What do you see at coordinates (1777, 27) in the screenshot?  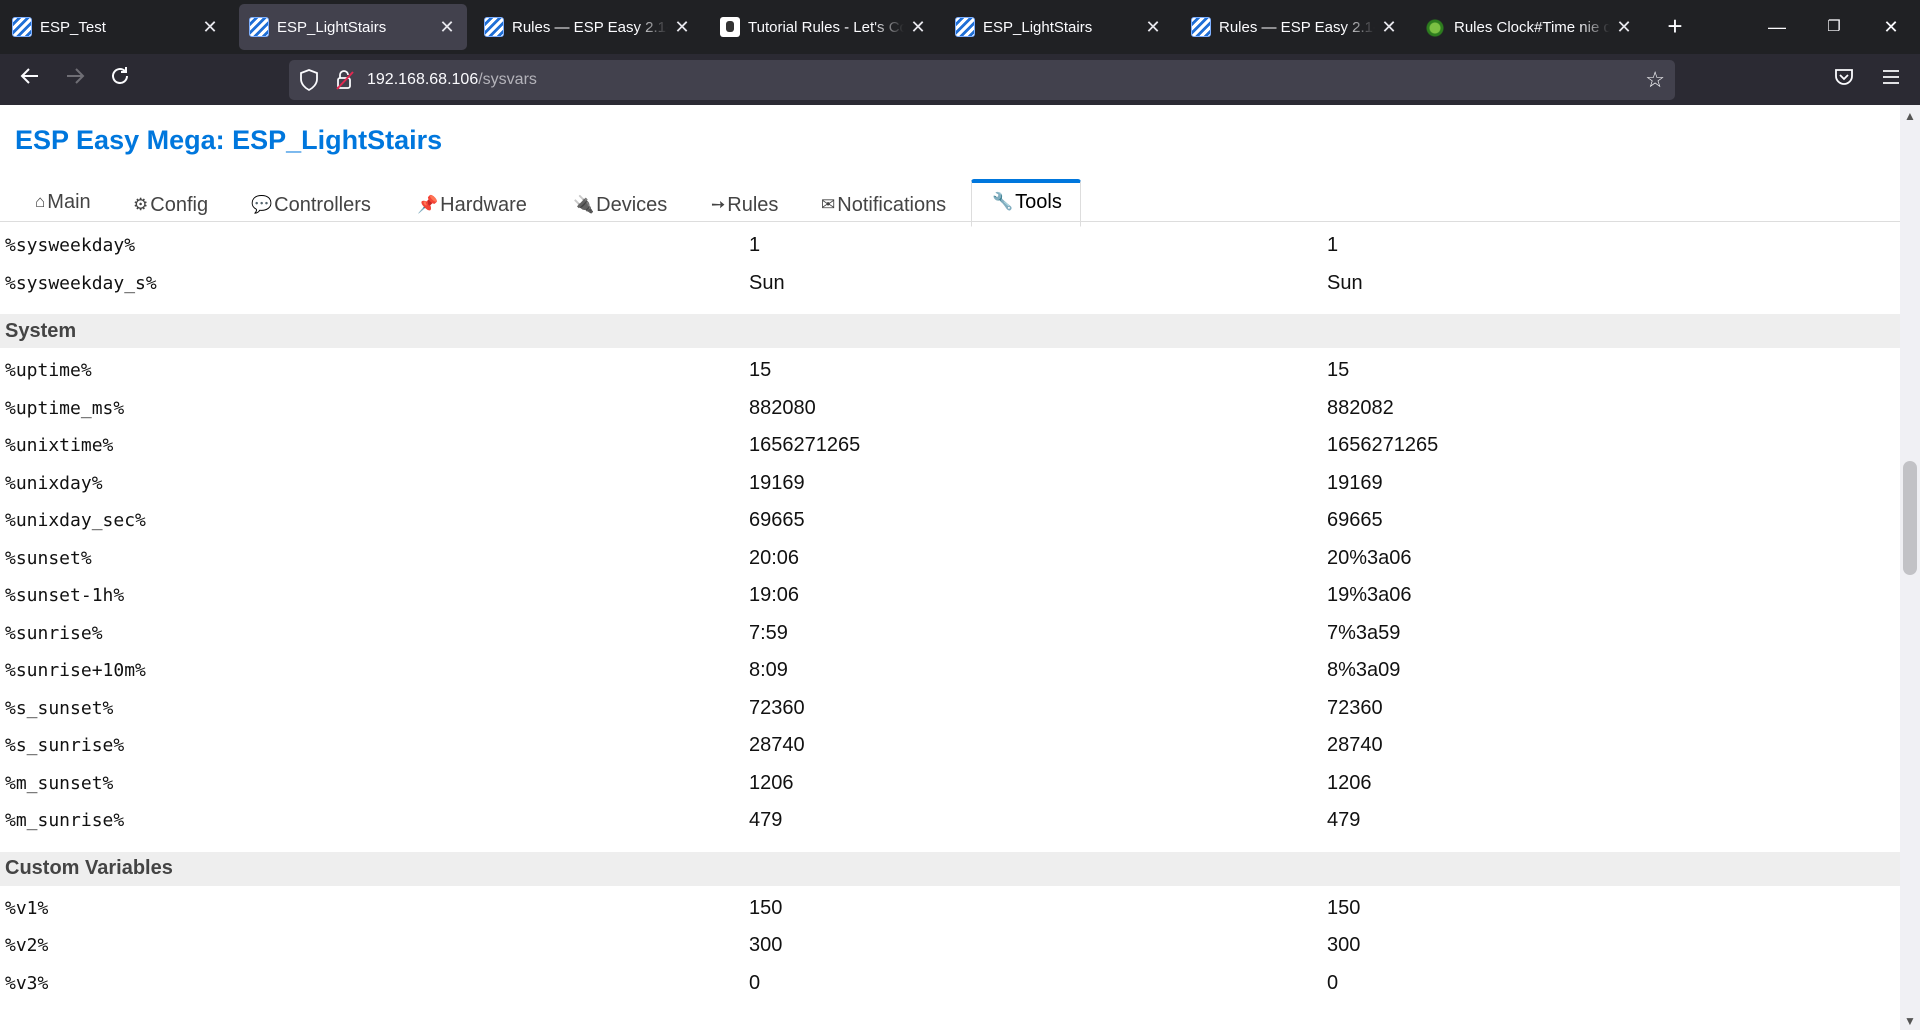 I see `minimize-button: —` at bounding box center [1777, 27].